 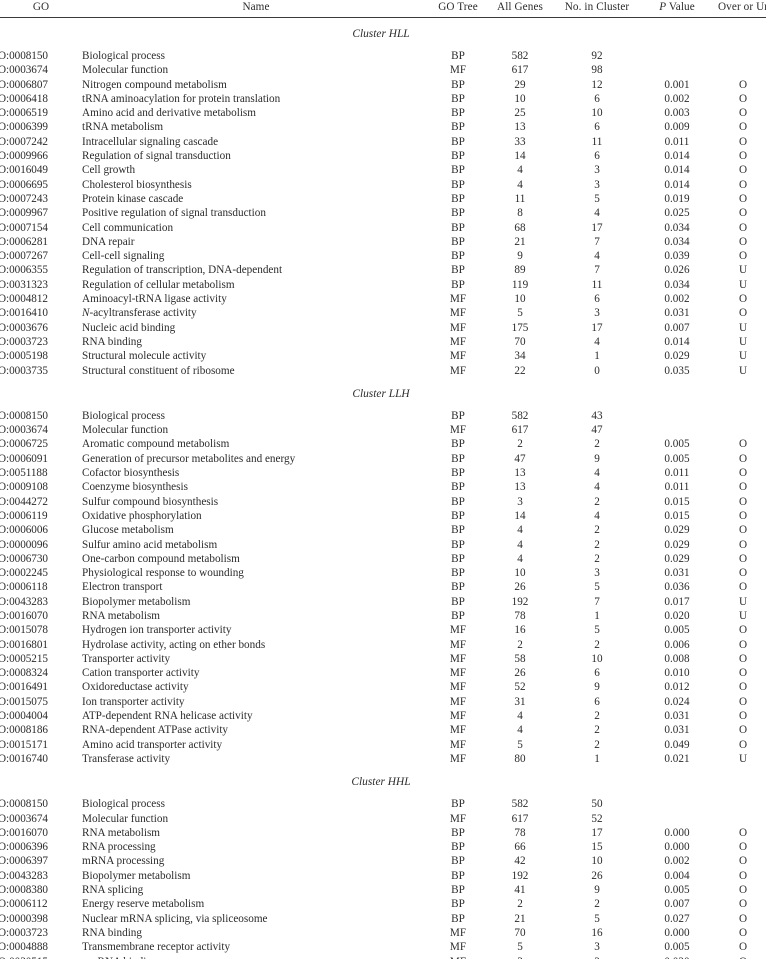 What do you see at coordinates (383, 530) in the screenshot?
I see `table-row: GO:0006006 Glucose metabolism BP 4 2 0.029 O` at bounding box center [383, 530].